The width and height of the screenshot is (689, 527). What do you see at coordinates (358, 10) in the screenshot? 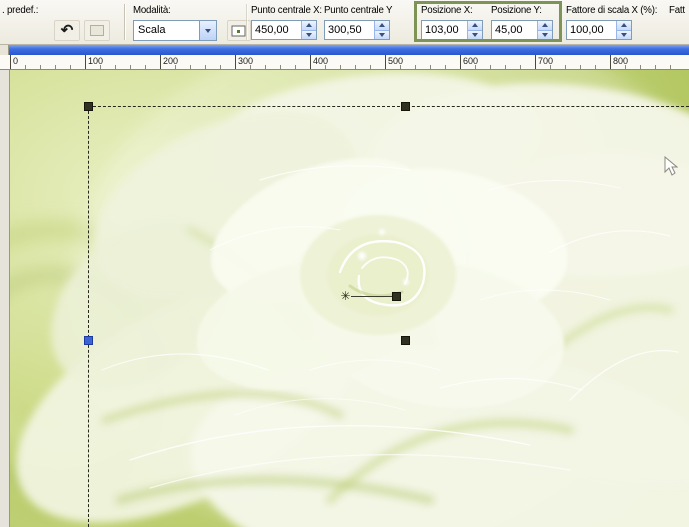
I see `center-y-label: Punto centrale Y` at bounding box center [358, 10].